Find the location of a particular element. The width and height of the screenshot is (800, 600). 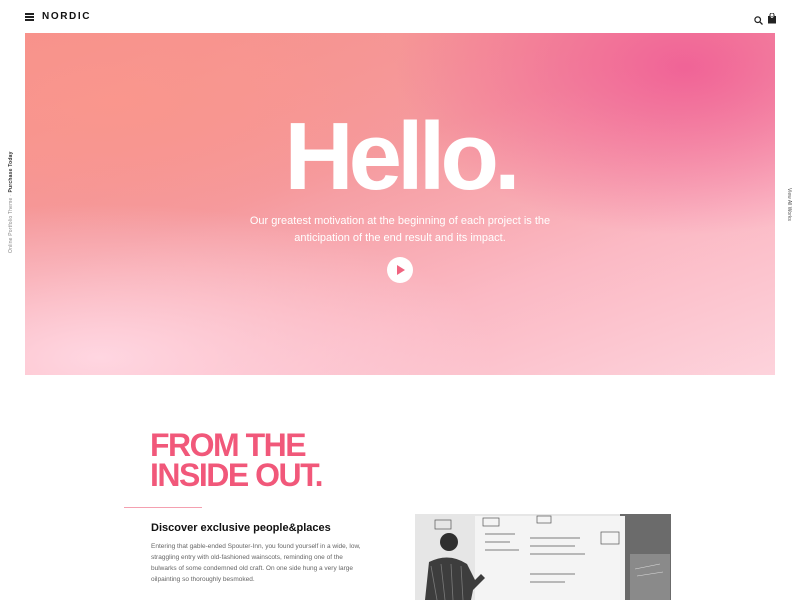

whiteboard-photo is located at coordinates (543, 557).